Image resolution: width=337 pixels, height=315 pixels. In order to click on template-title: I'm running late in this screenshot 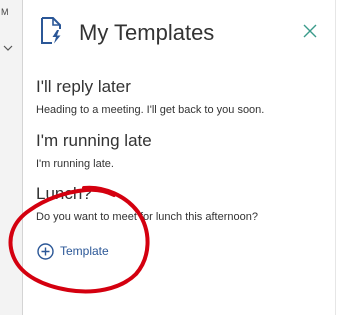, I will do `click(94, 140)`.